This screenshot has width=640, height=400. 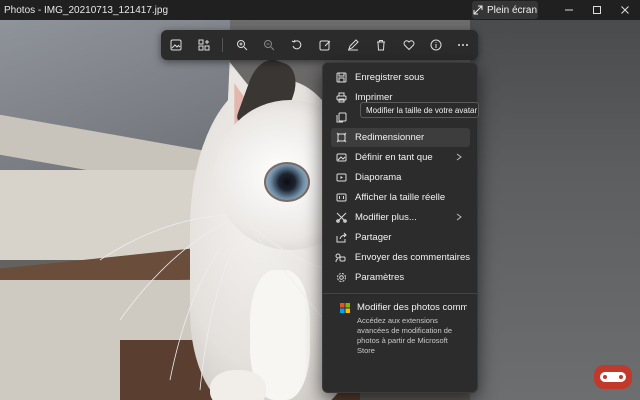 I want to click on actual-size-icon, so click(x=341, y=197).